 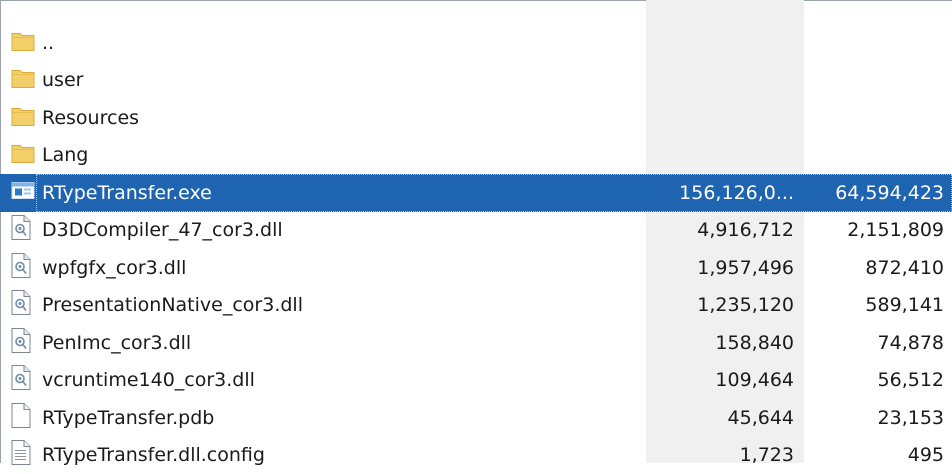 What do you see at coordinates (874, 268) in the screenshot?
I see `file-packed-size: 872,410` at bounding box center [874, 268].